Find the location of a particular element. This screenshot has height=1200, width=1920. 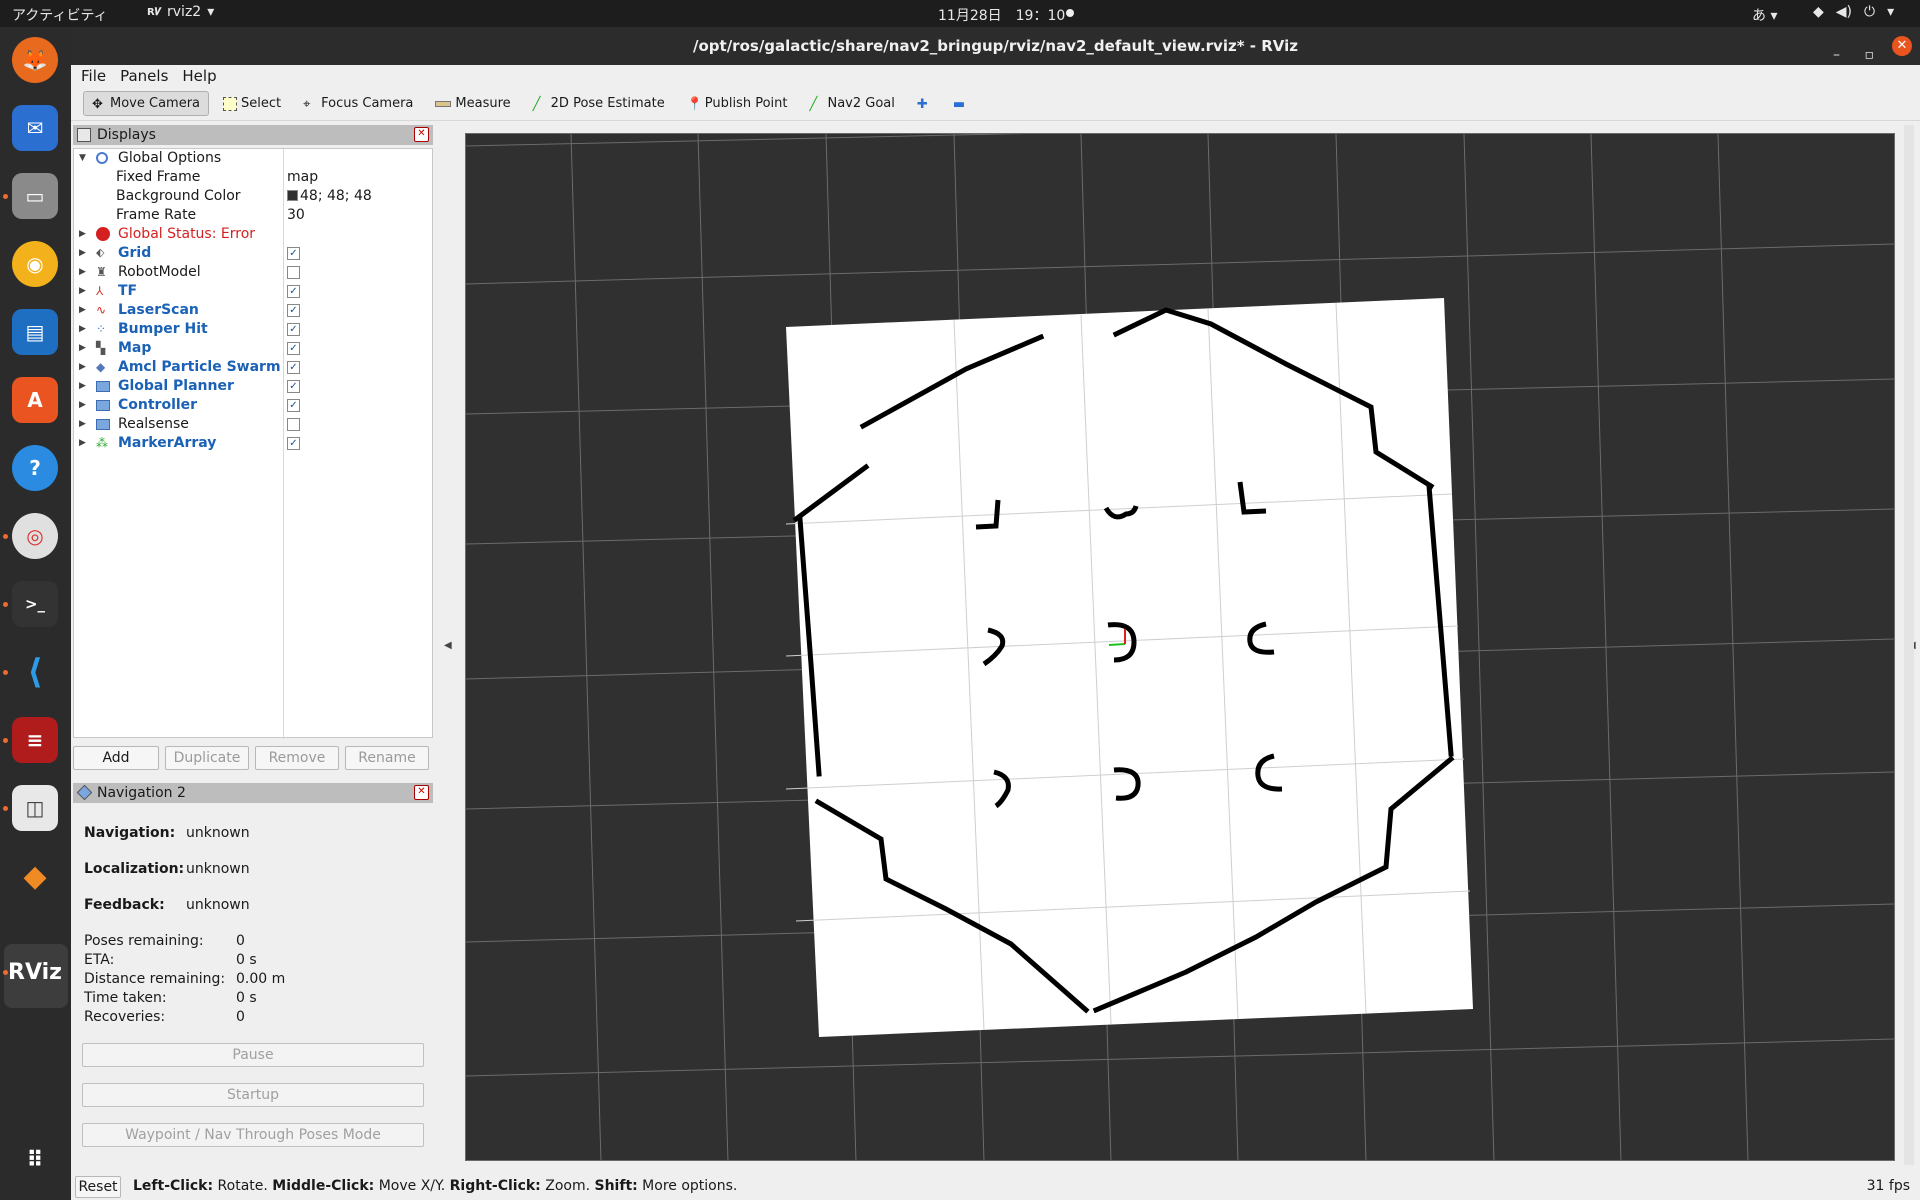

document-viewer-icon: ◫ is located at coordinates (35, 808).